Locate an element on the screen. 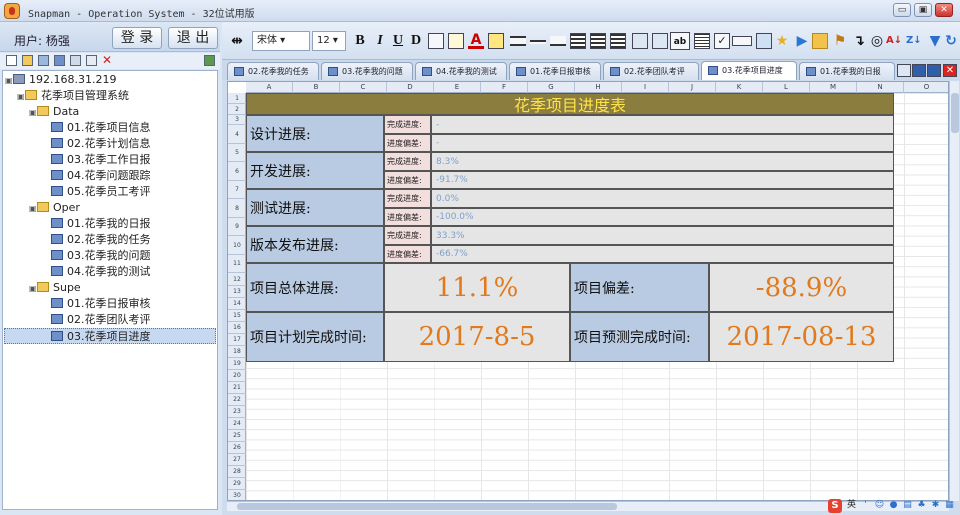 This screenshot has width=960, height=515. row-header: 21 is located at coordinates (237, 388).